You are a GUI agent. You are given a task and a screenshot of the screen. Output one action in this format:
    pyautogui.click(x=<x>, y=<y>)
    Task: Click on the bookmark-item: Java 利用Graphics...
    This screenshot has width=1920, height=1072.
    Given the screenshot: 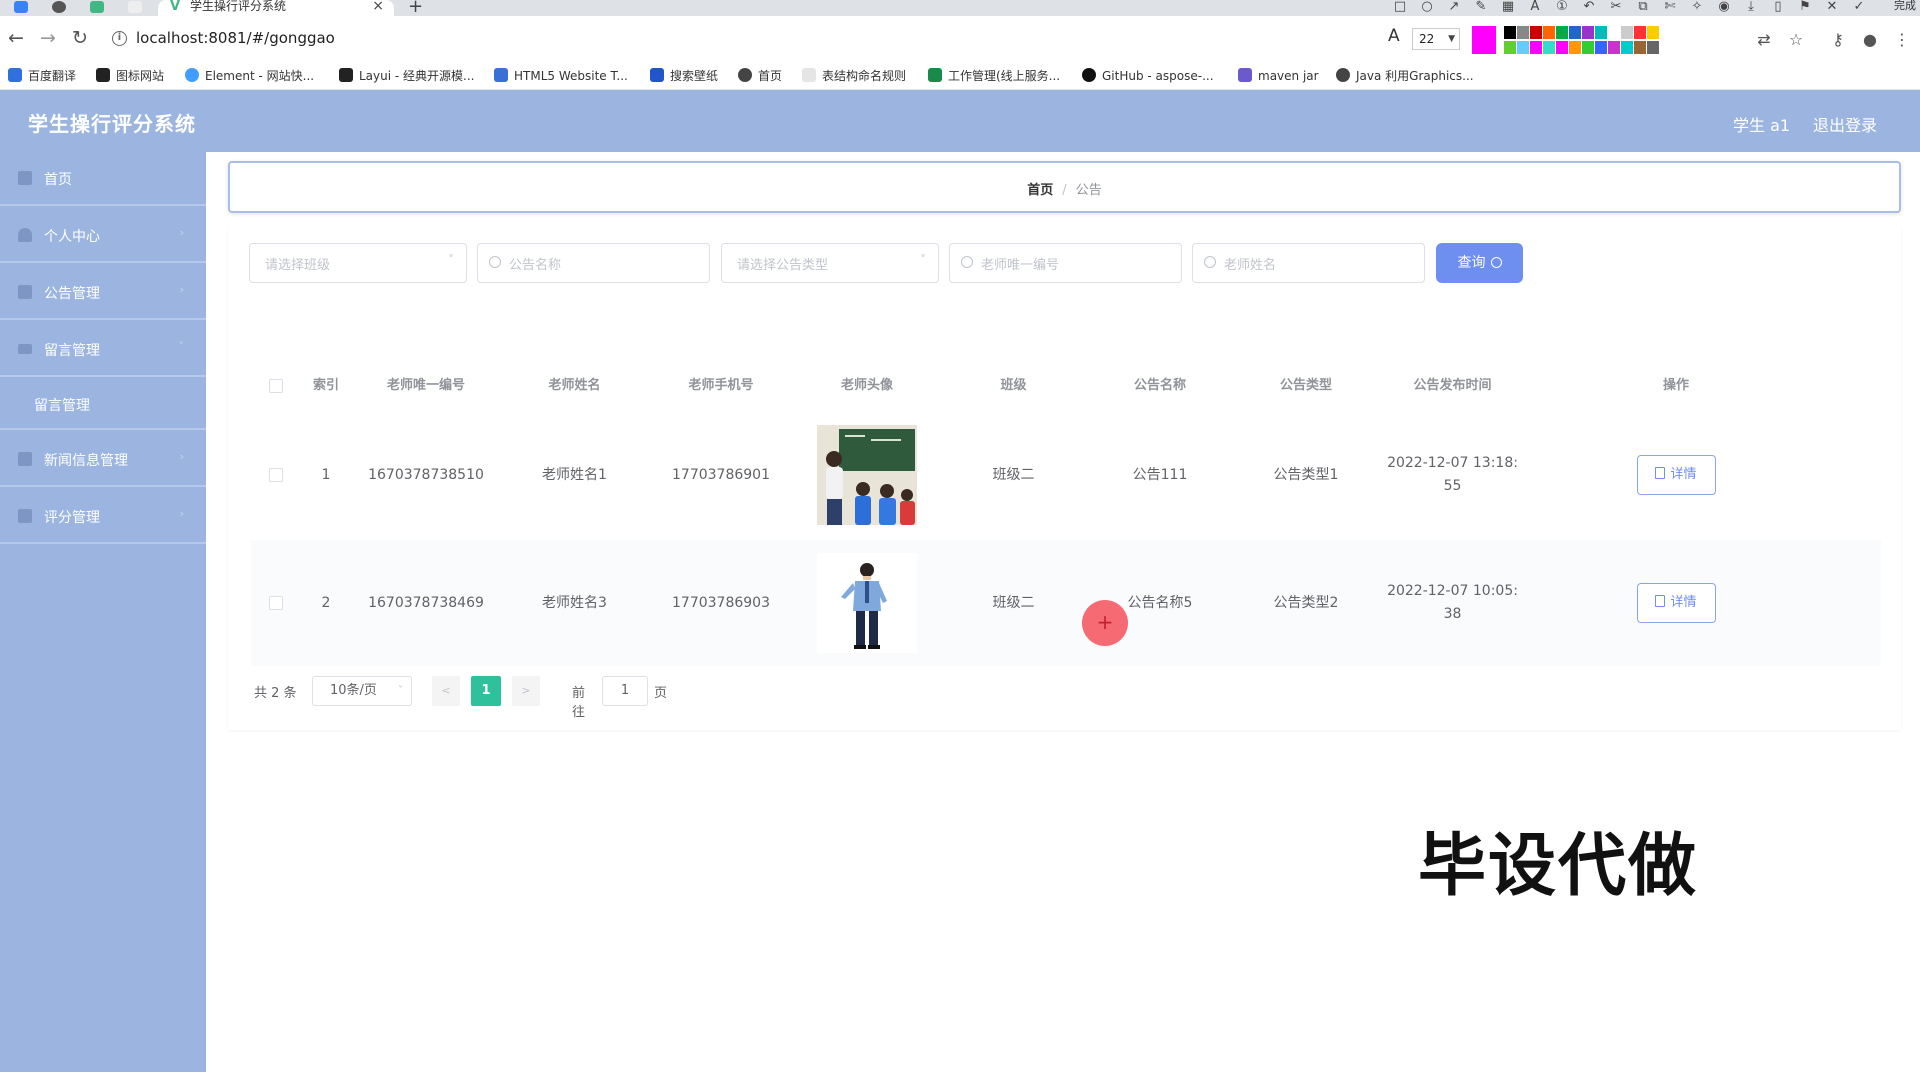 What is the action you would take?
    pyautogui.click(x=1405, y=76)
    